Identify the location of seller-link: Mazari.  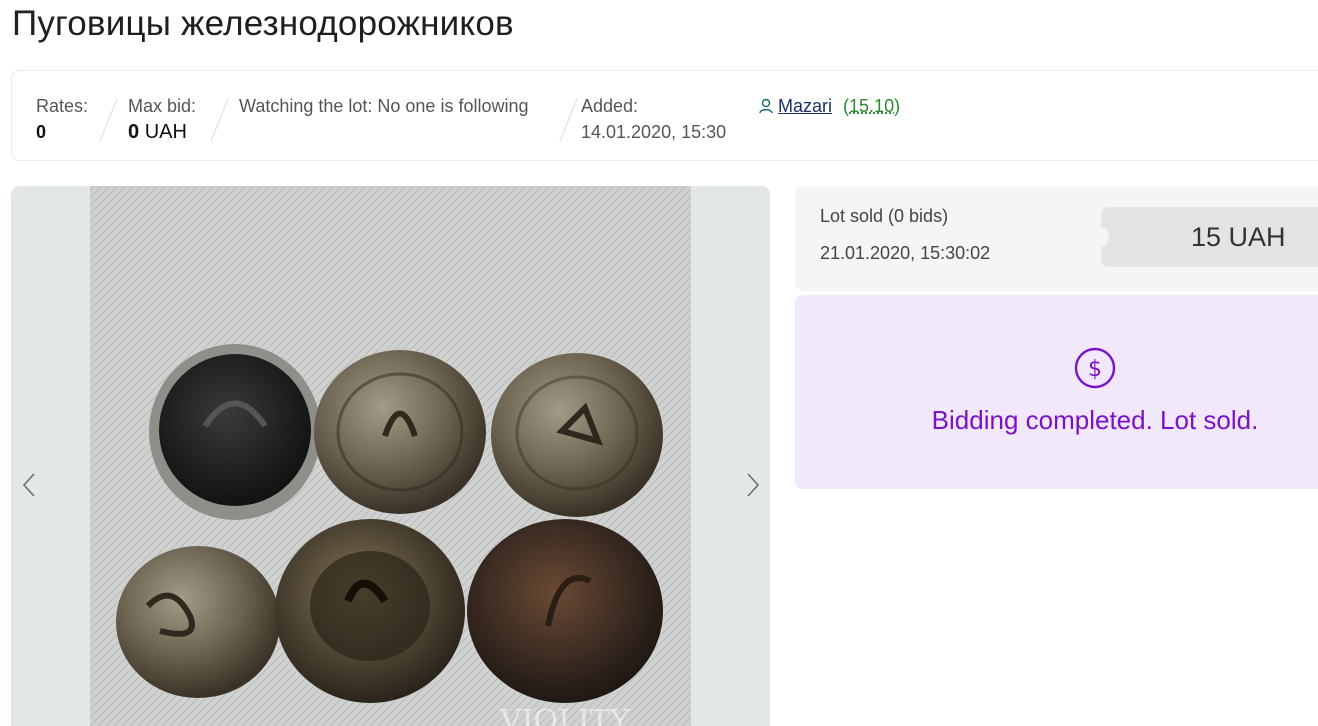
(805, 106).